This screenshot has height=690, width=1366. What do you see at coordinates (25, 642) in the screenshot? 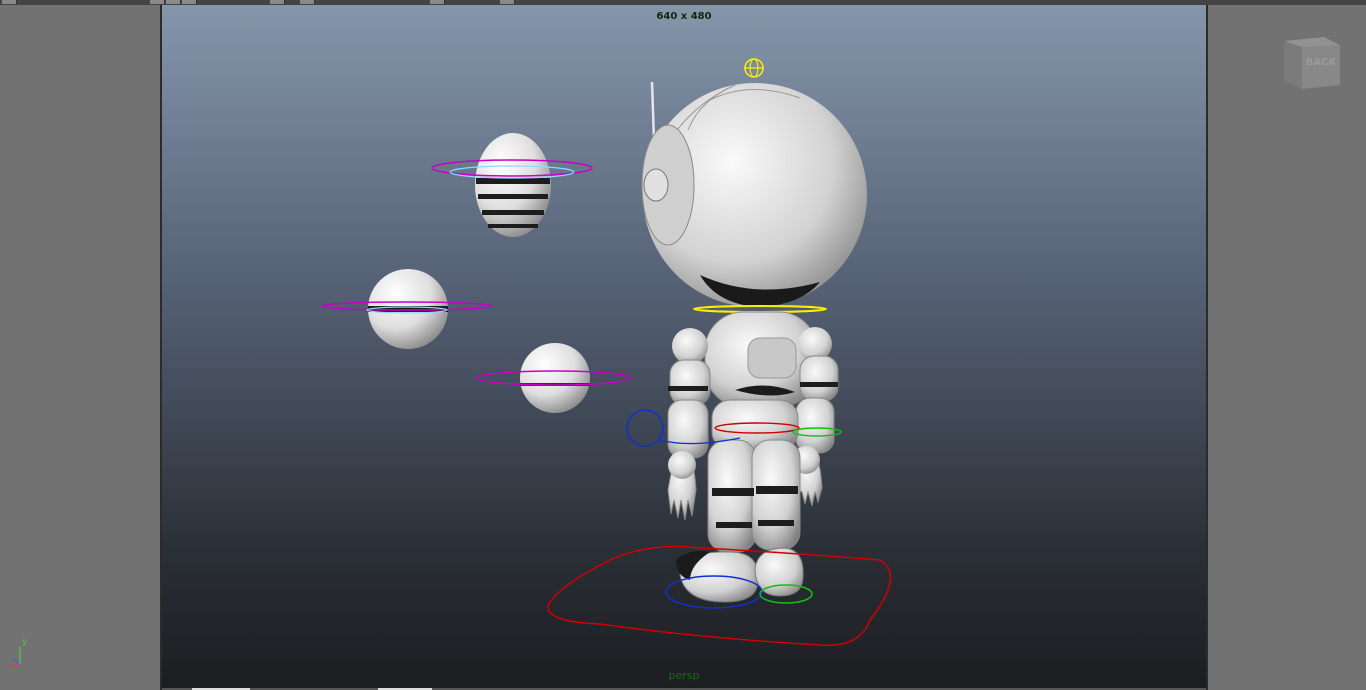
I see `axis-y-label: y` at bounding box center [25, 642].